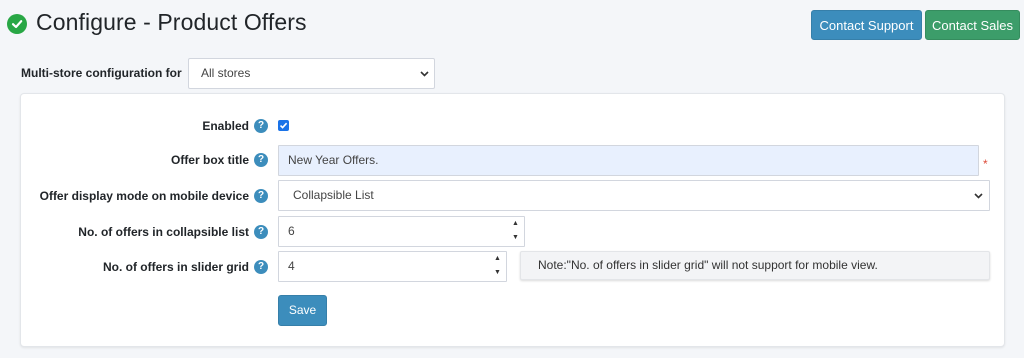  Describe the element at coordinates (628, 160) in the screenshot. I see `offer-box-title-input: New Year Offers.` at that location.